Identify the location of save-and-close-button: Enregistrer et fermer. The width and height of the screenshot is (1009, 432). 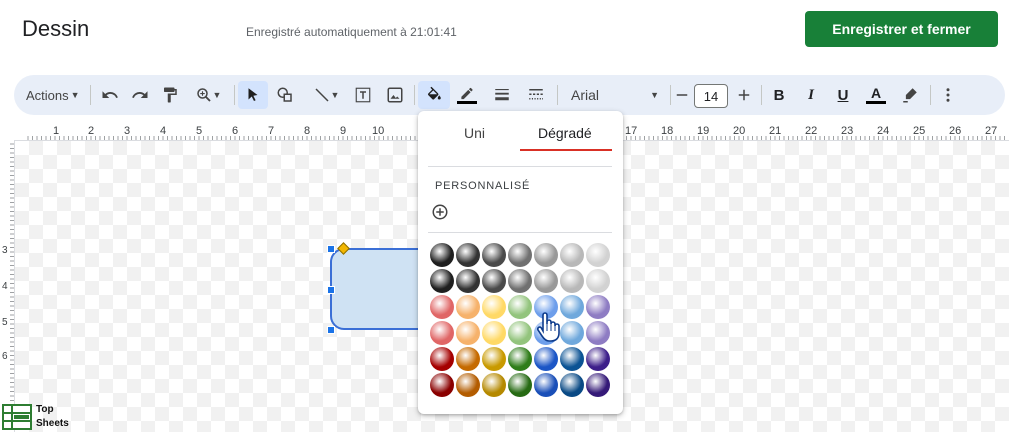
(901, 29).